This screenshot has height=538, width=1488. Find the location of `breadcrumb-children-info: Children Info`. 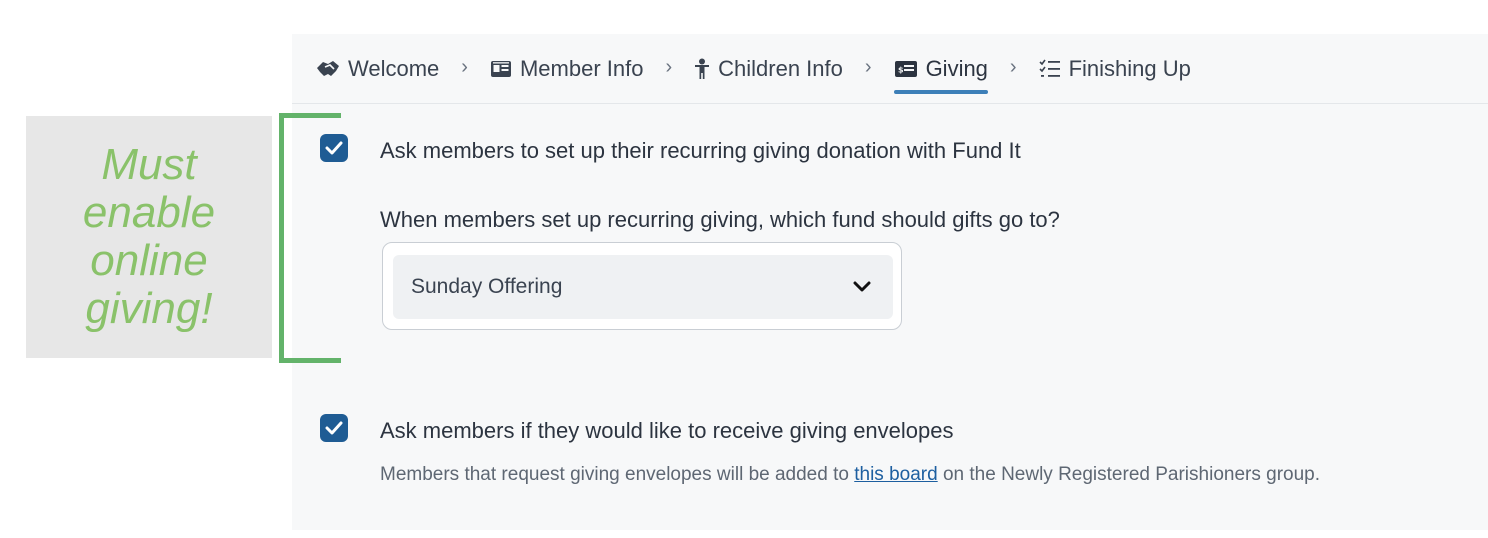

breadcrumb-children-info: Children Info is located at coordinates (768, 69).